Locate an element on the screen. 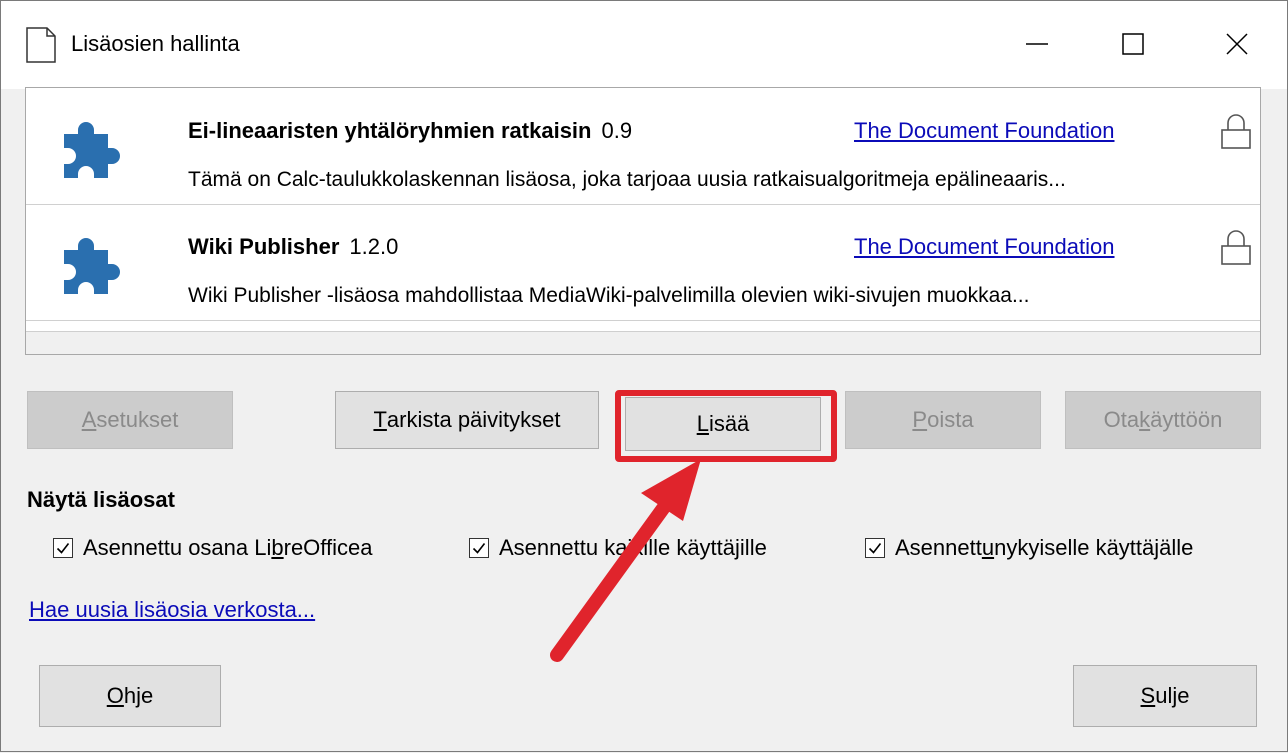 This screenshot has height=753, width=1288. close-icon is located at coordinates (1237, 44).